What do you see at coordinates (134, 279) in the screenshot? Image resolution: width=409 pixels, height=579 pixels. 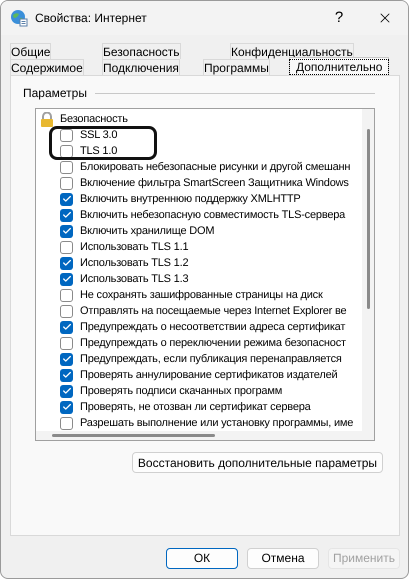 I see `option-label: Использовать TLS 1.3` at bounding box center [134, 279].